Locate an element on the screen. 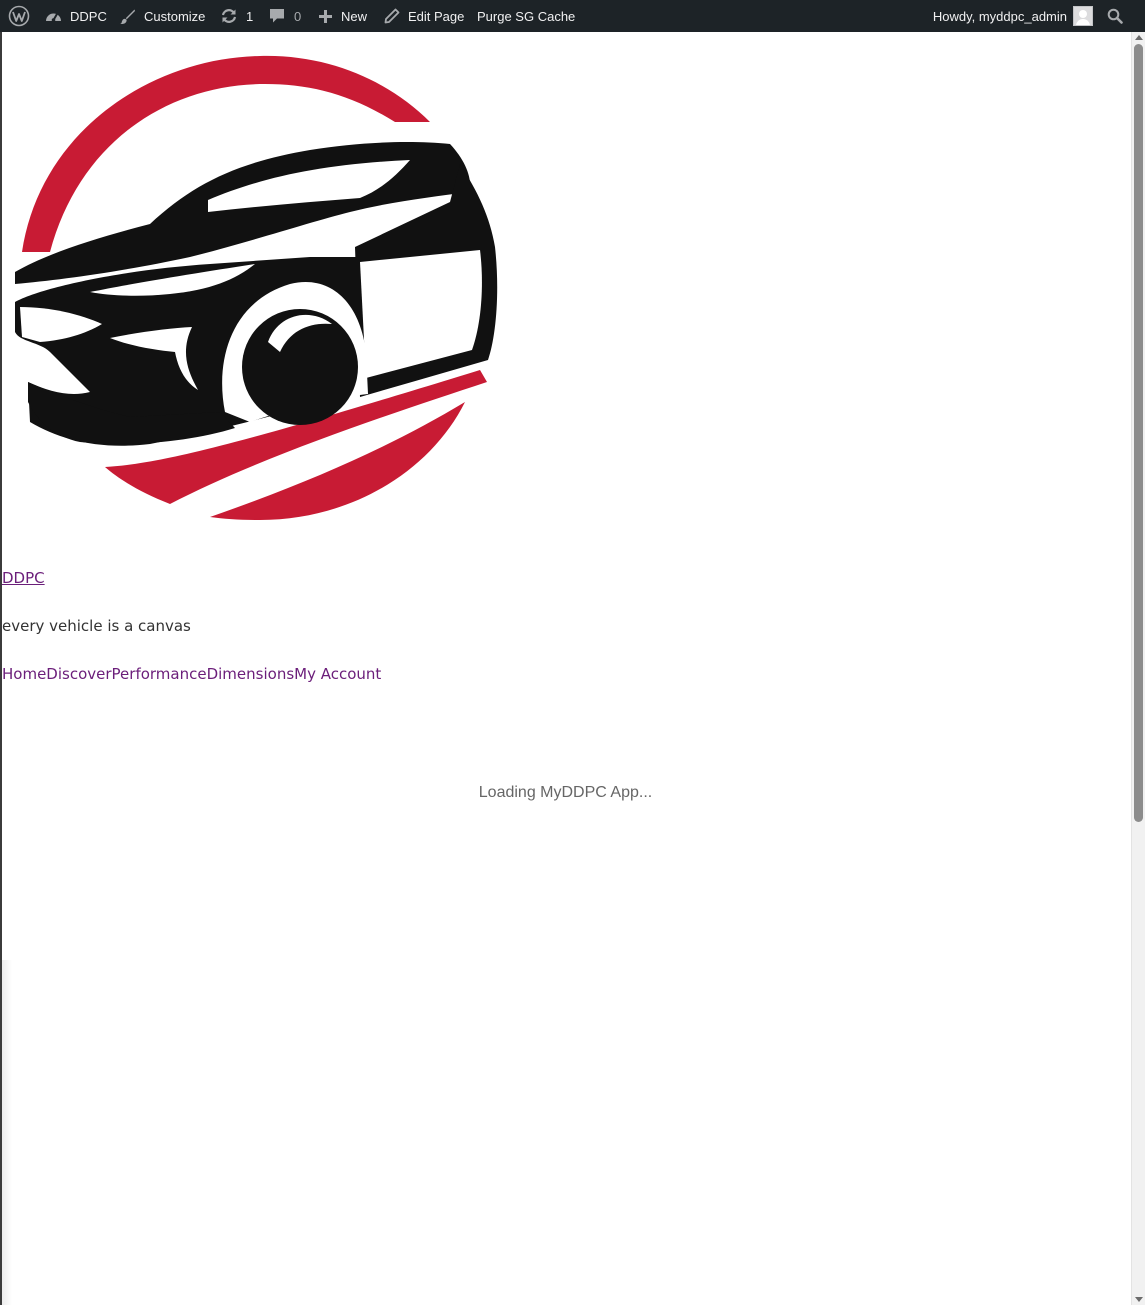 The height and width of the screenshot is (1305, 1145). comments-count: 0 is located at coordinates (298, 16).